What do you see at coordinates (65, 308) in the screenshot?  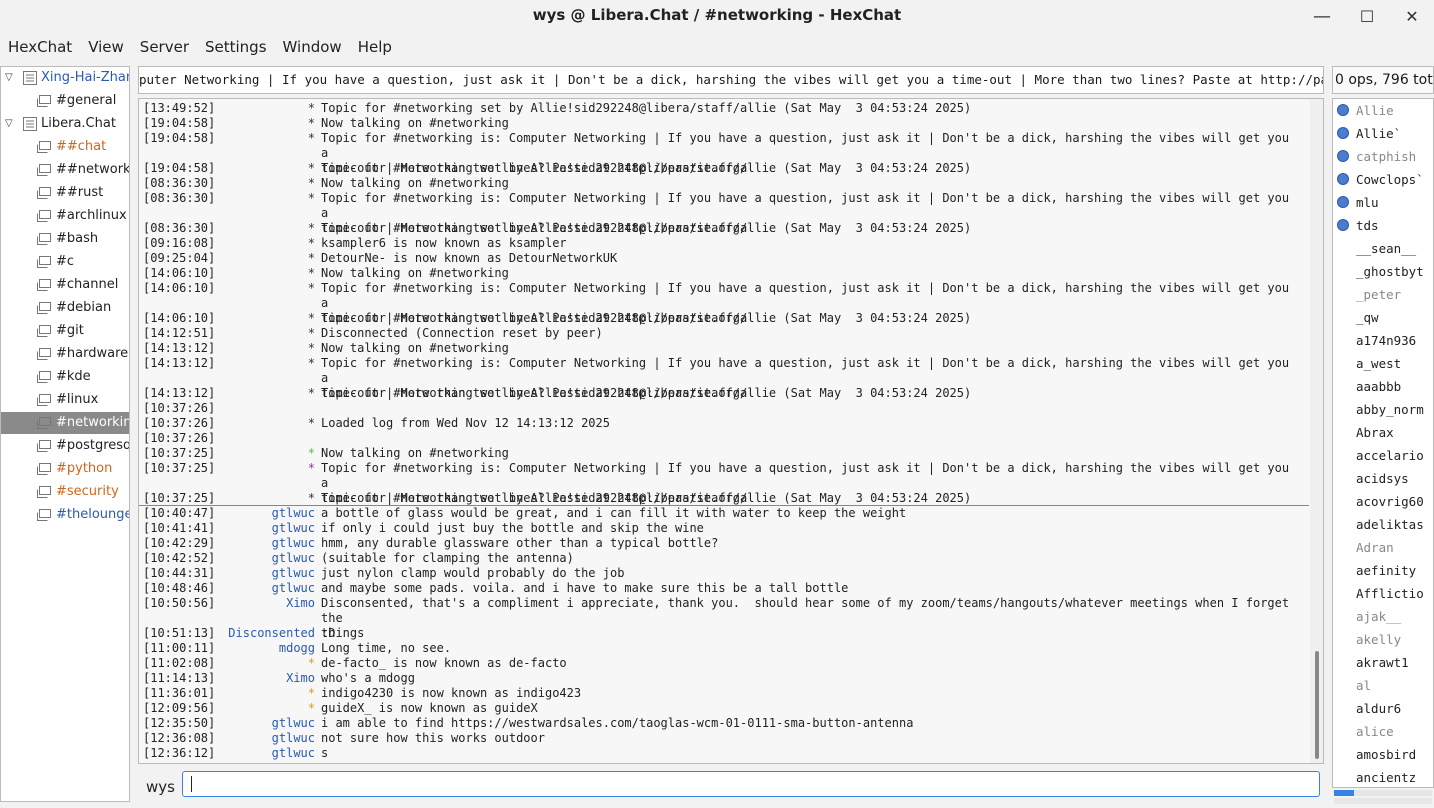 I see `tree-channel: #debian` at bounding box center [65, 308].